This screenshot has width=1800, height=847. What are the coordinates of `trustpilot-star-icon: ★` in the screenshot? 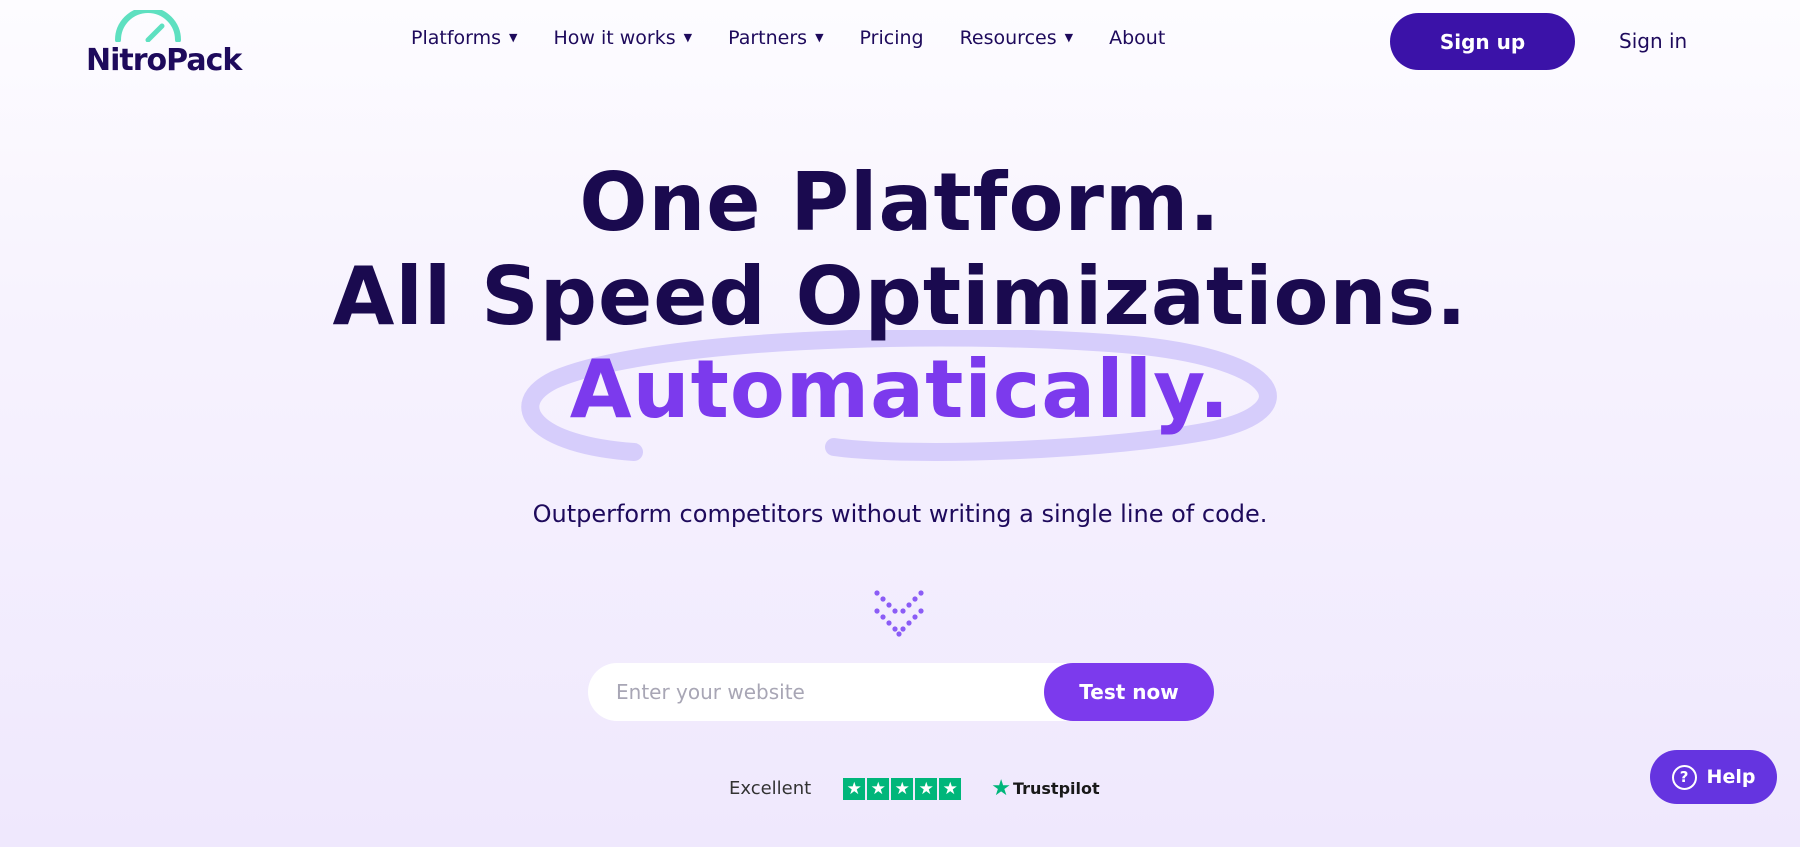 It's located at (1001, 788).